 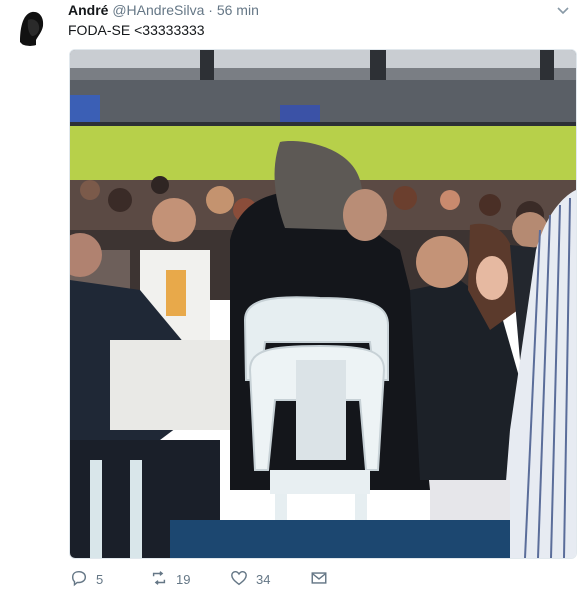 What do you see at coordinates (216, 579) in the screenshot?
I see `tweet-actions: 5 19 34` at bounding box center [216, 579].